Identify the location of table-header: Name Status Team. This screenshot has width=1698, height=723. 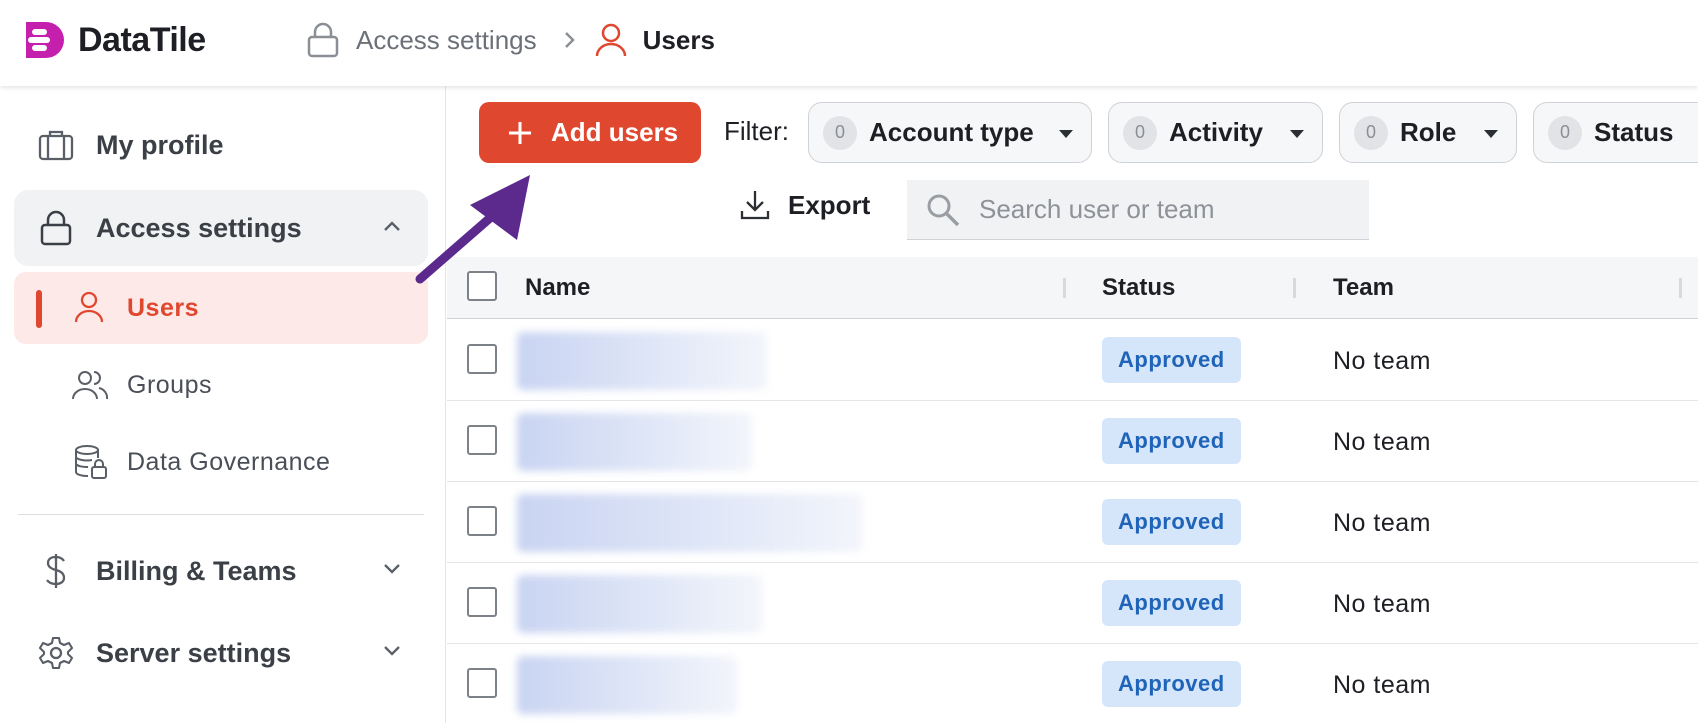
(1072, 288).